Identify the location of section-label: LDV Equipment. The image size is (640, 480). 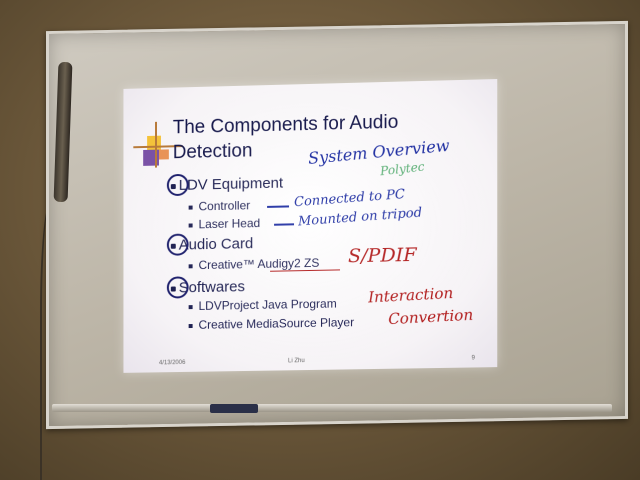
(231, 184).